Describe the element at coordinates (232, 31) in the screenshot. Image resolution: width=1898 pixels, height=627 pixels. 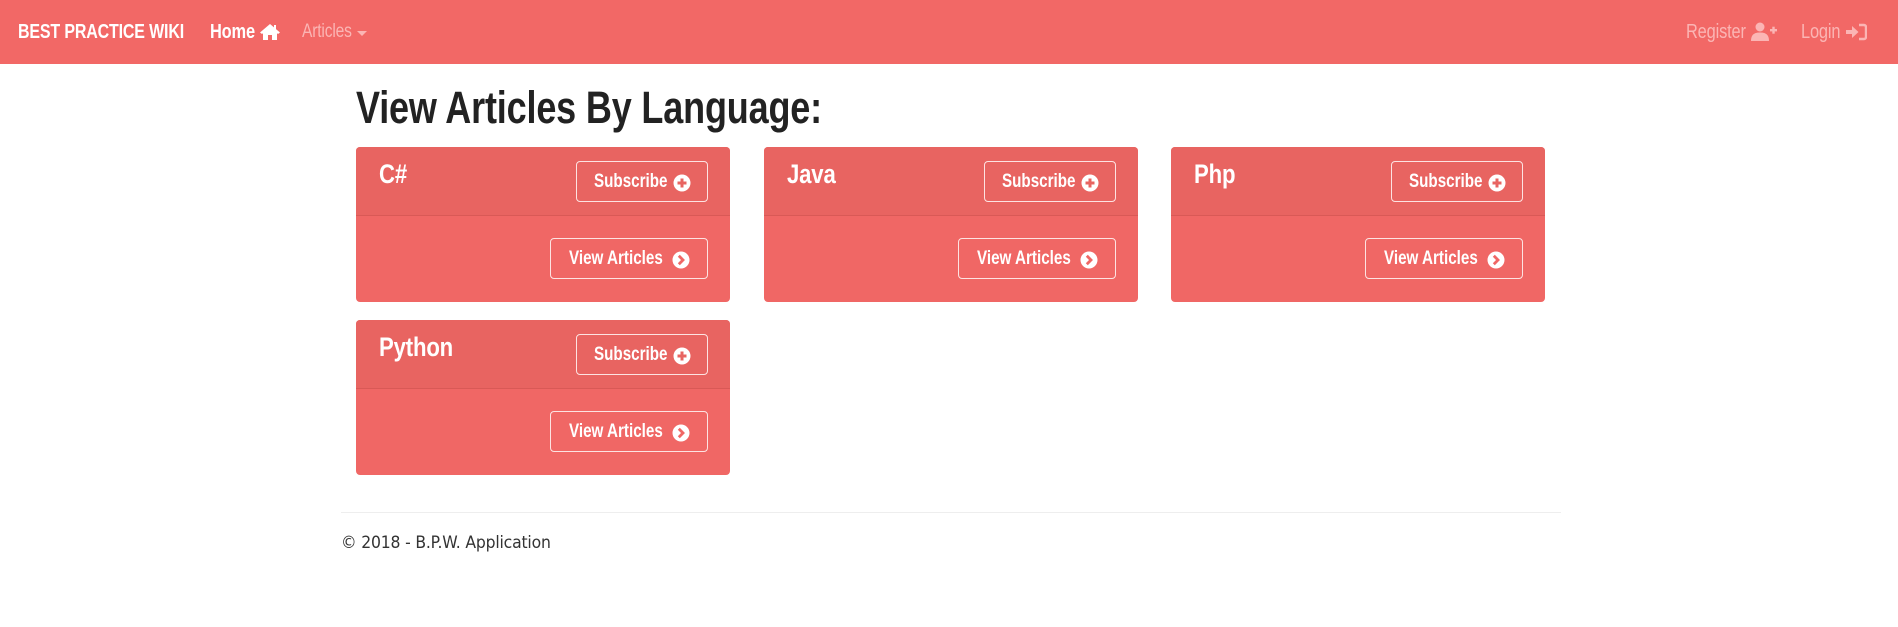
I see `nav-home-label: Home` at that location.